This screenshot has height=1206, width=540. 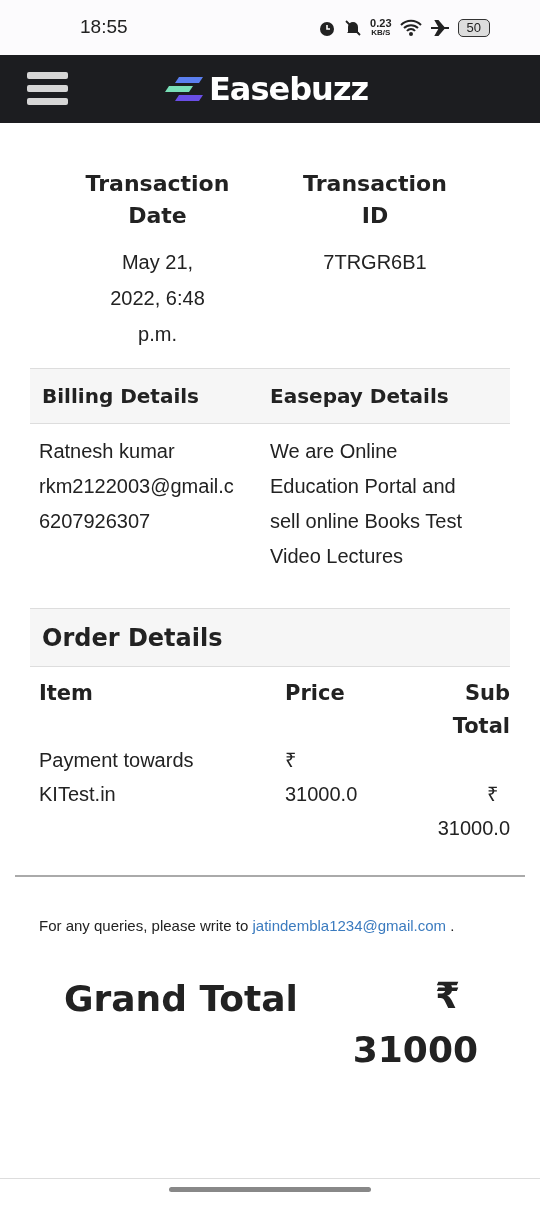 I want to click on battery-indicator: 50, so click(x=473, y=27).